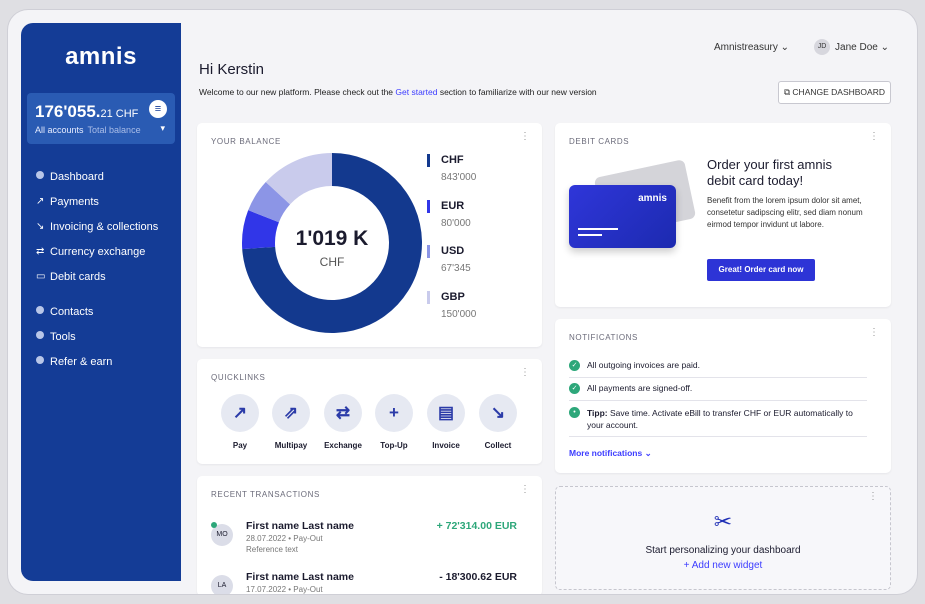 This screenshot has height=604, width=925. I want to click on sidebar-item-label: Payments, so click(74, 201).